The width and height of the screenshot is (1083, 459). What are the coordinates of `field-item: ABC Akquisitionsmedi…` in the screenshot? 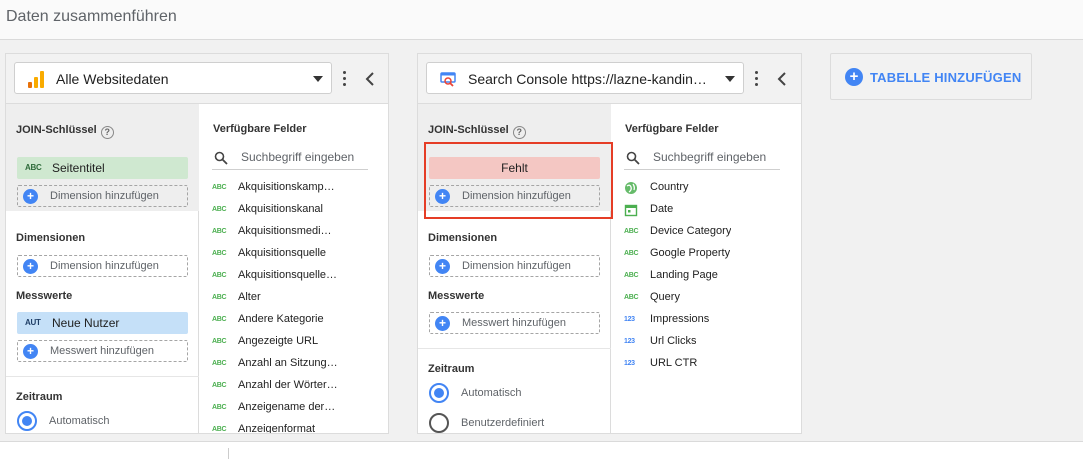 It's located at (298, 233).